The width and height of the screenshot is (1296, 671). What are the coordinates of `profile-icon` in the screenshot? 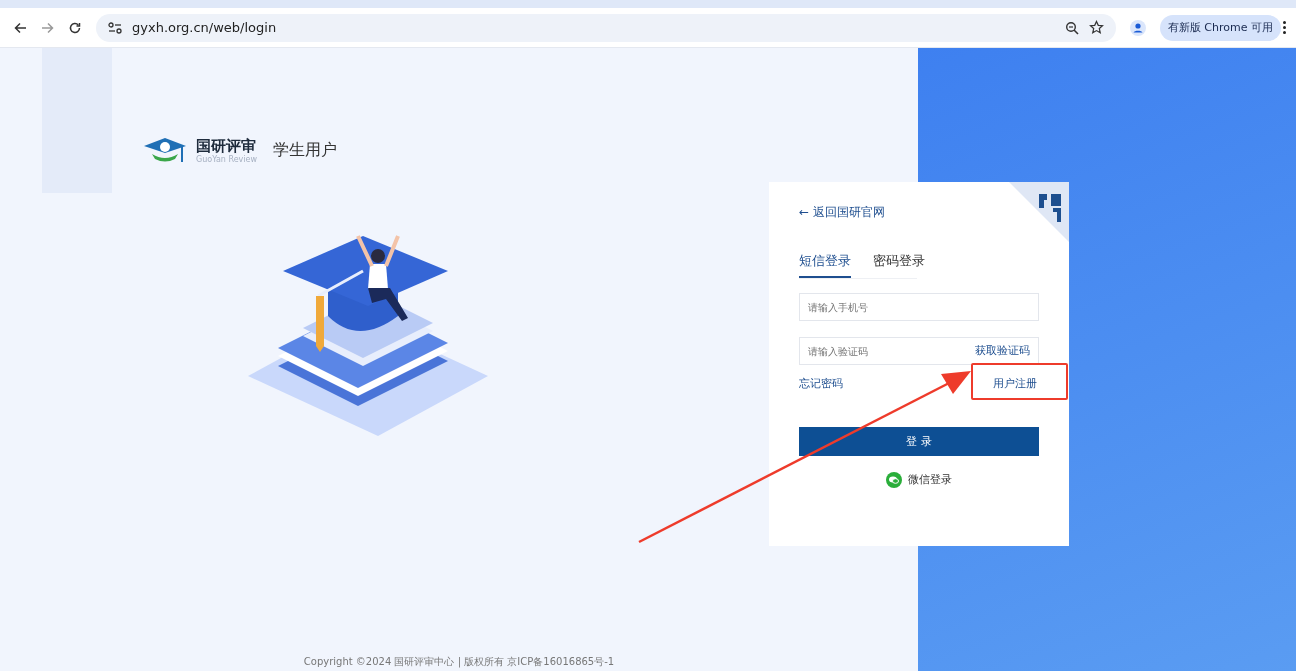 It's located at (1137, 27).